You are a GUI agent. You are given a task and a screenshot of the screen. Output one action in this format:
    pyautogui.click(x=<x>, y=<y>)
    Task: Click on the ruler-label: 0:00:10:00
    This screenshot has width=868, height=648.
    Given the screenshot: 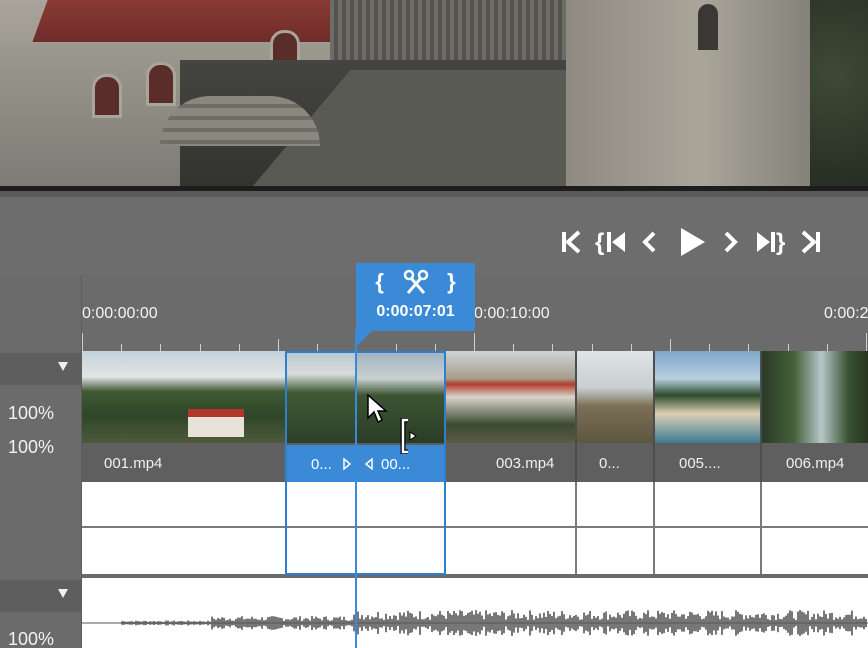 What is the action you would take?
    pyautogui.click(x=512, y=313)
    